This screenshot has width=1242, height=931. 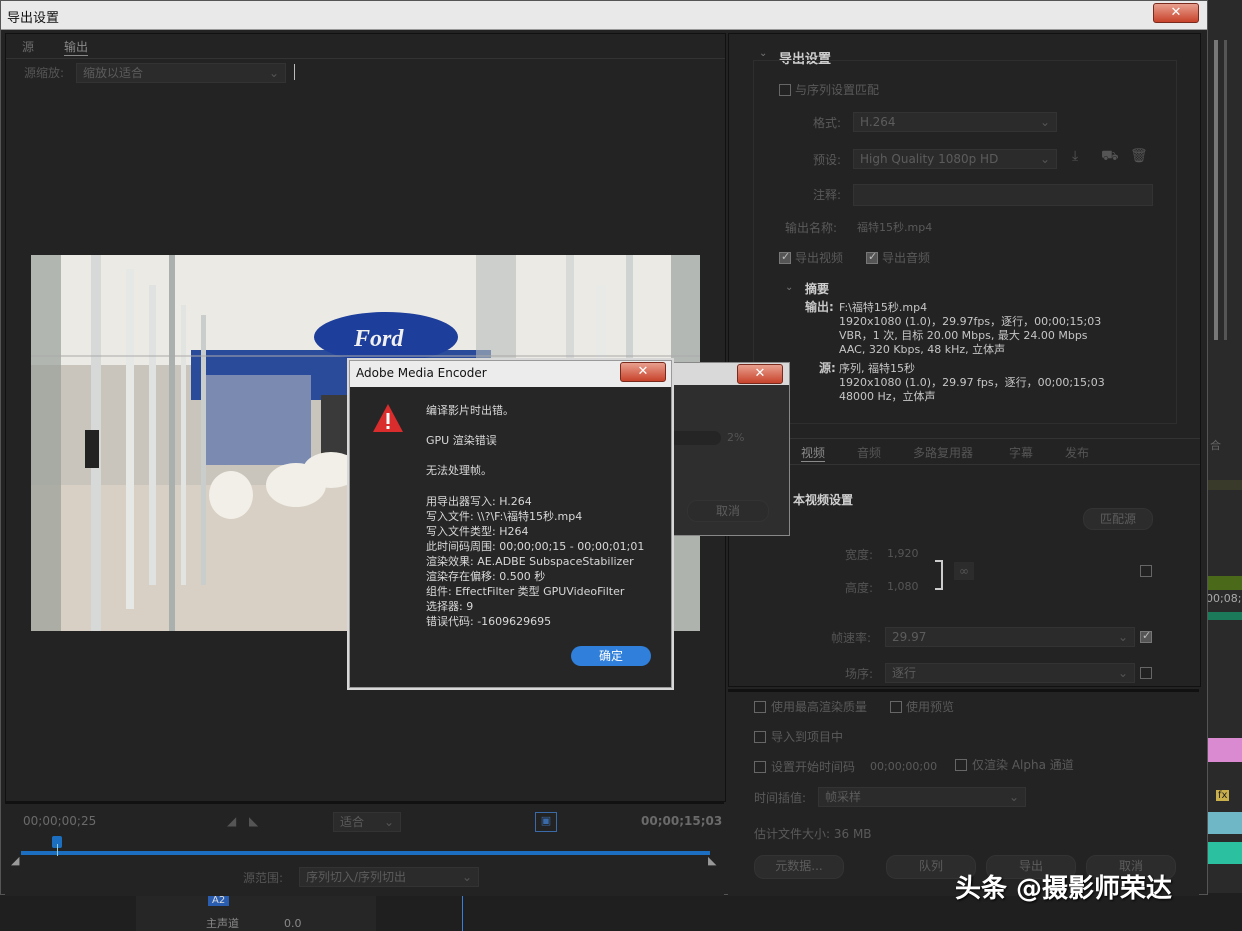 What do you see at coordinates (1075, 156) in the screenshot?
I see `save-preset-icon: ⤓` at bounding box center [1075, 156].